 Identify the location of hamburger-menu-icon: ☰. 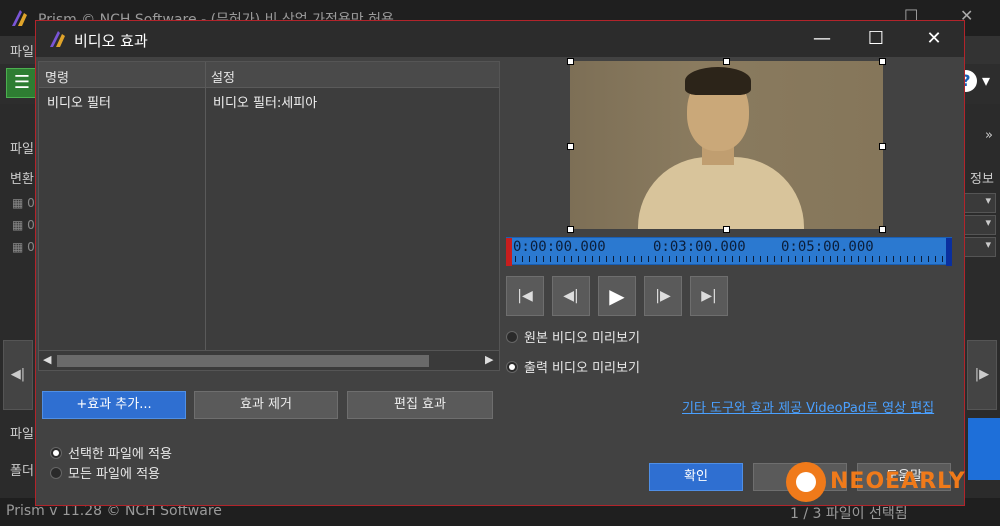
(22, 83).